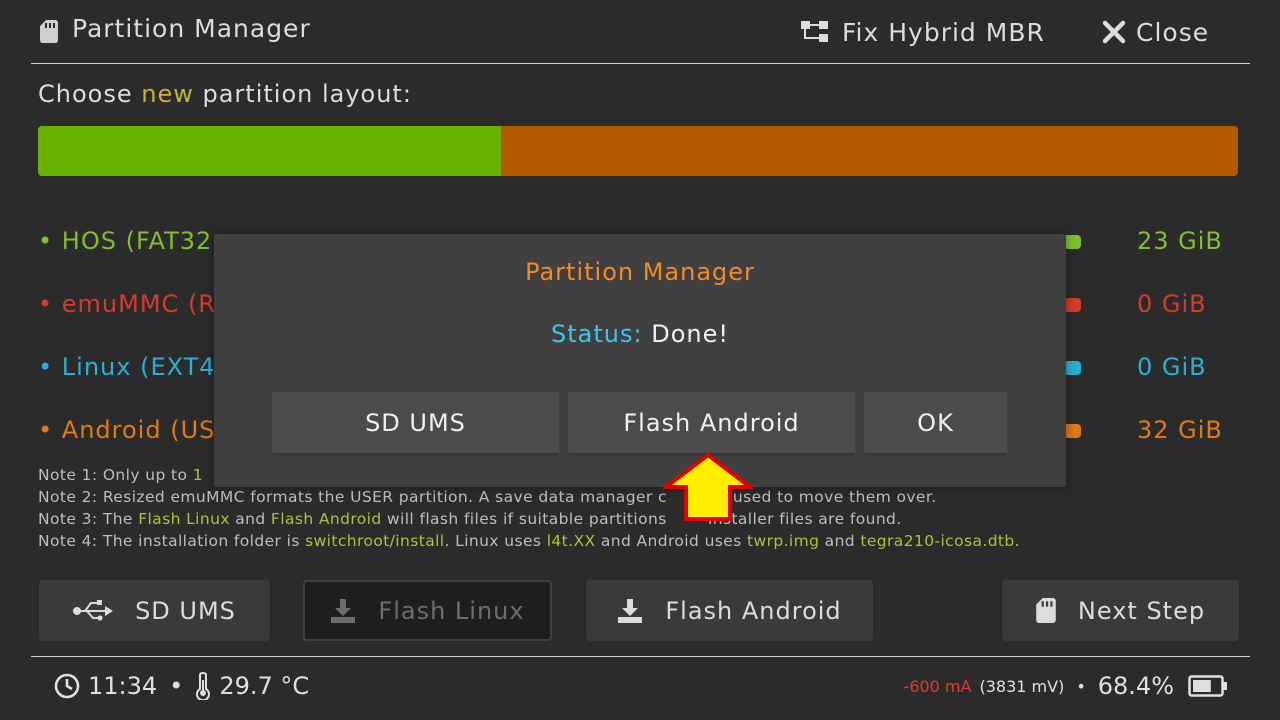 This screenshot has height=720, width=1280. I want to click on note-text: used to move them over., so click(834, 497).